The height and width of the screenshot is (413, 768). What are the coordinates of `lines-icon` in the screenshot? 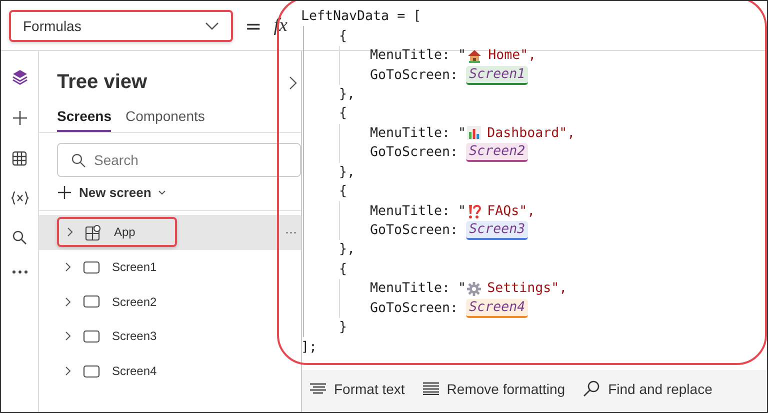 It's located at (430, 388).